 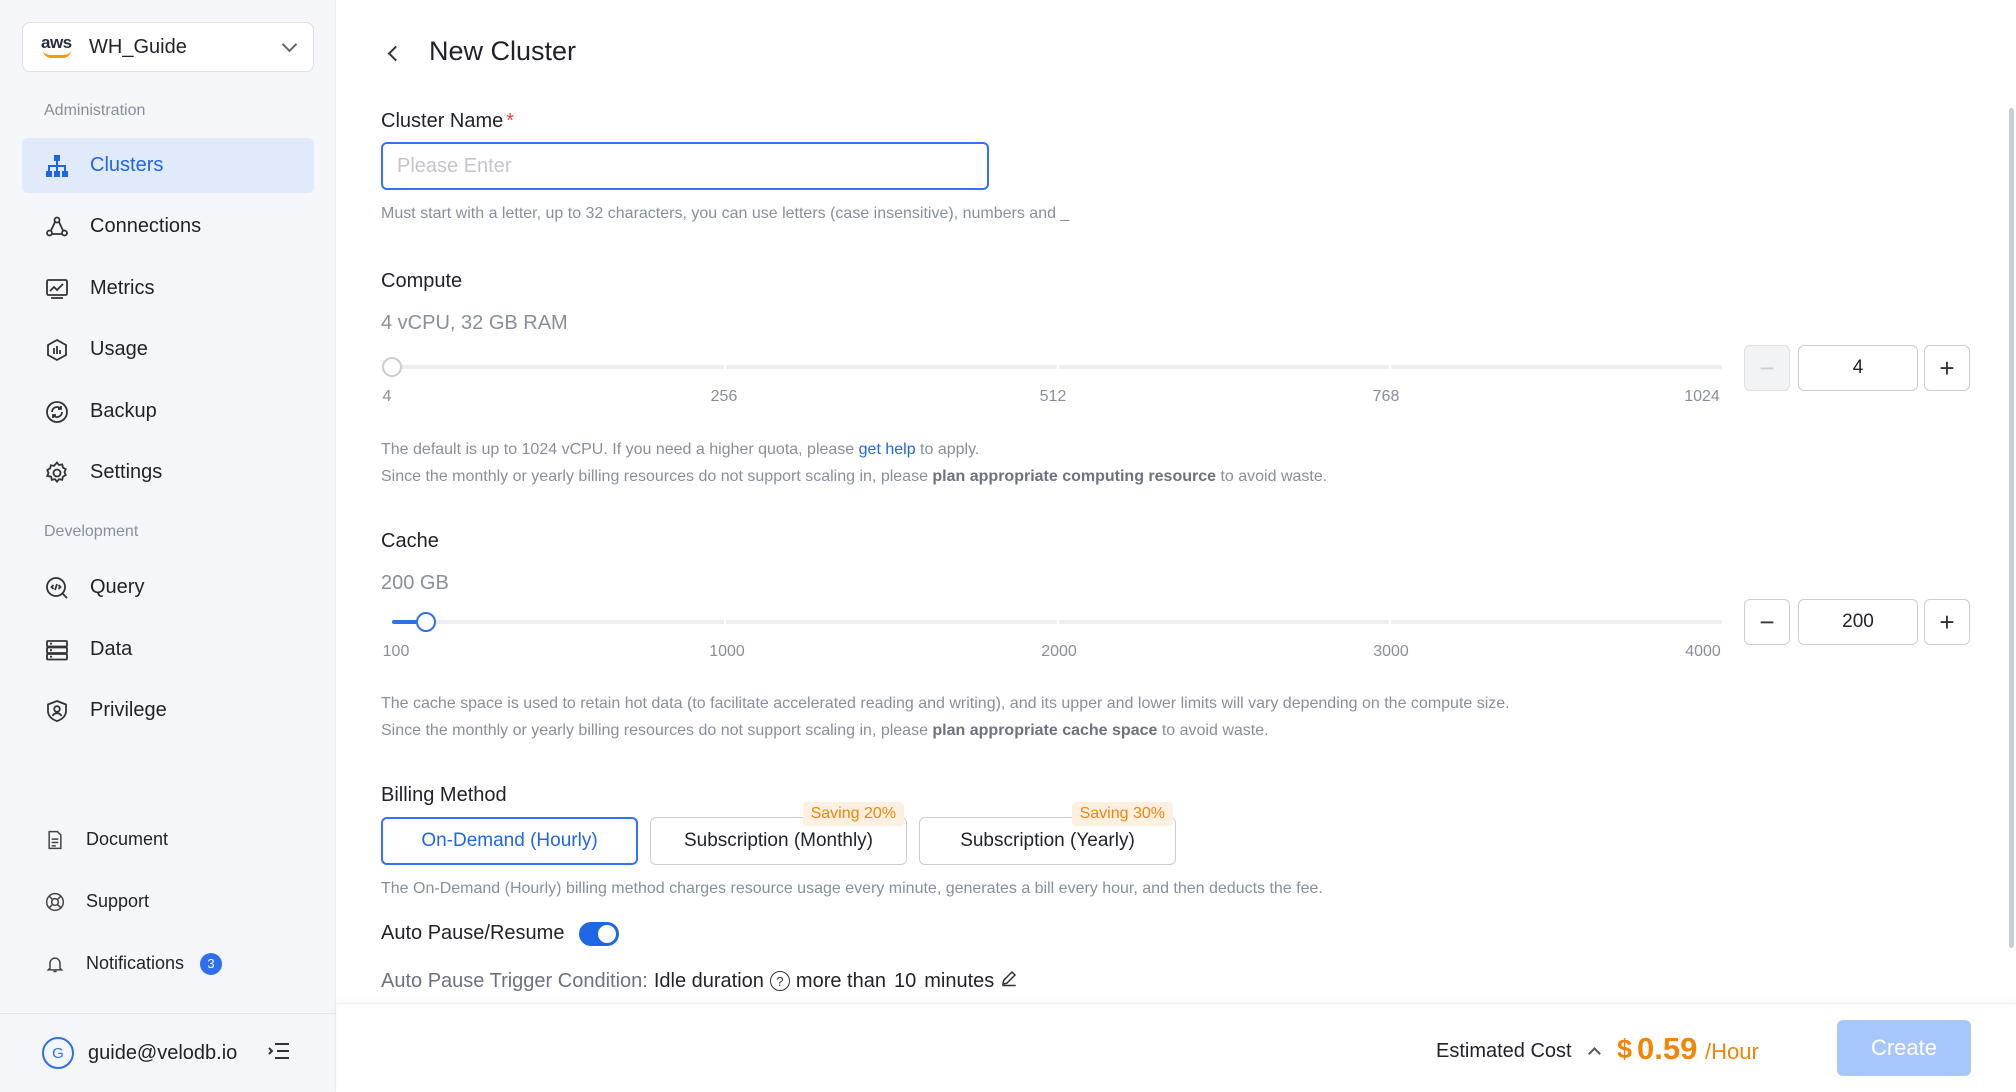 What do you see at coordinates (708, 980) in the screenshot?
I see `trigger-metric: Idle duration` at bounding box center [708, 980].